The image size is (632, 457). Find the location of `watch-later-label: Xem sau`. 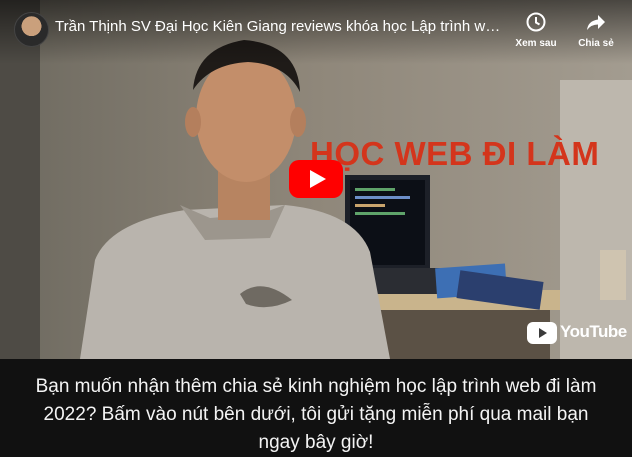

watch-later-label: Xem sau is located at coordinates (536, 43).